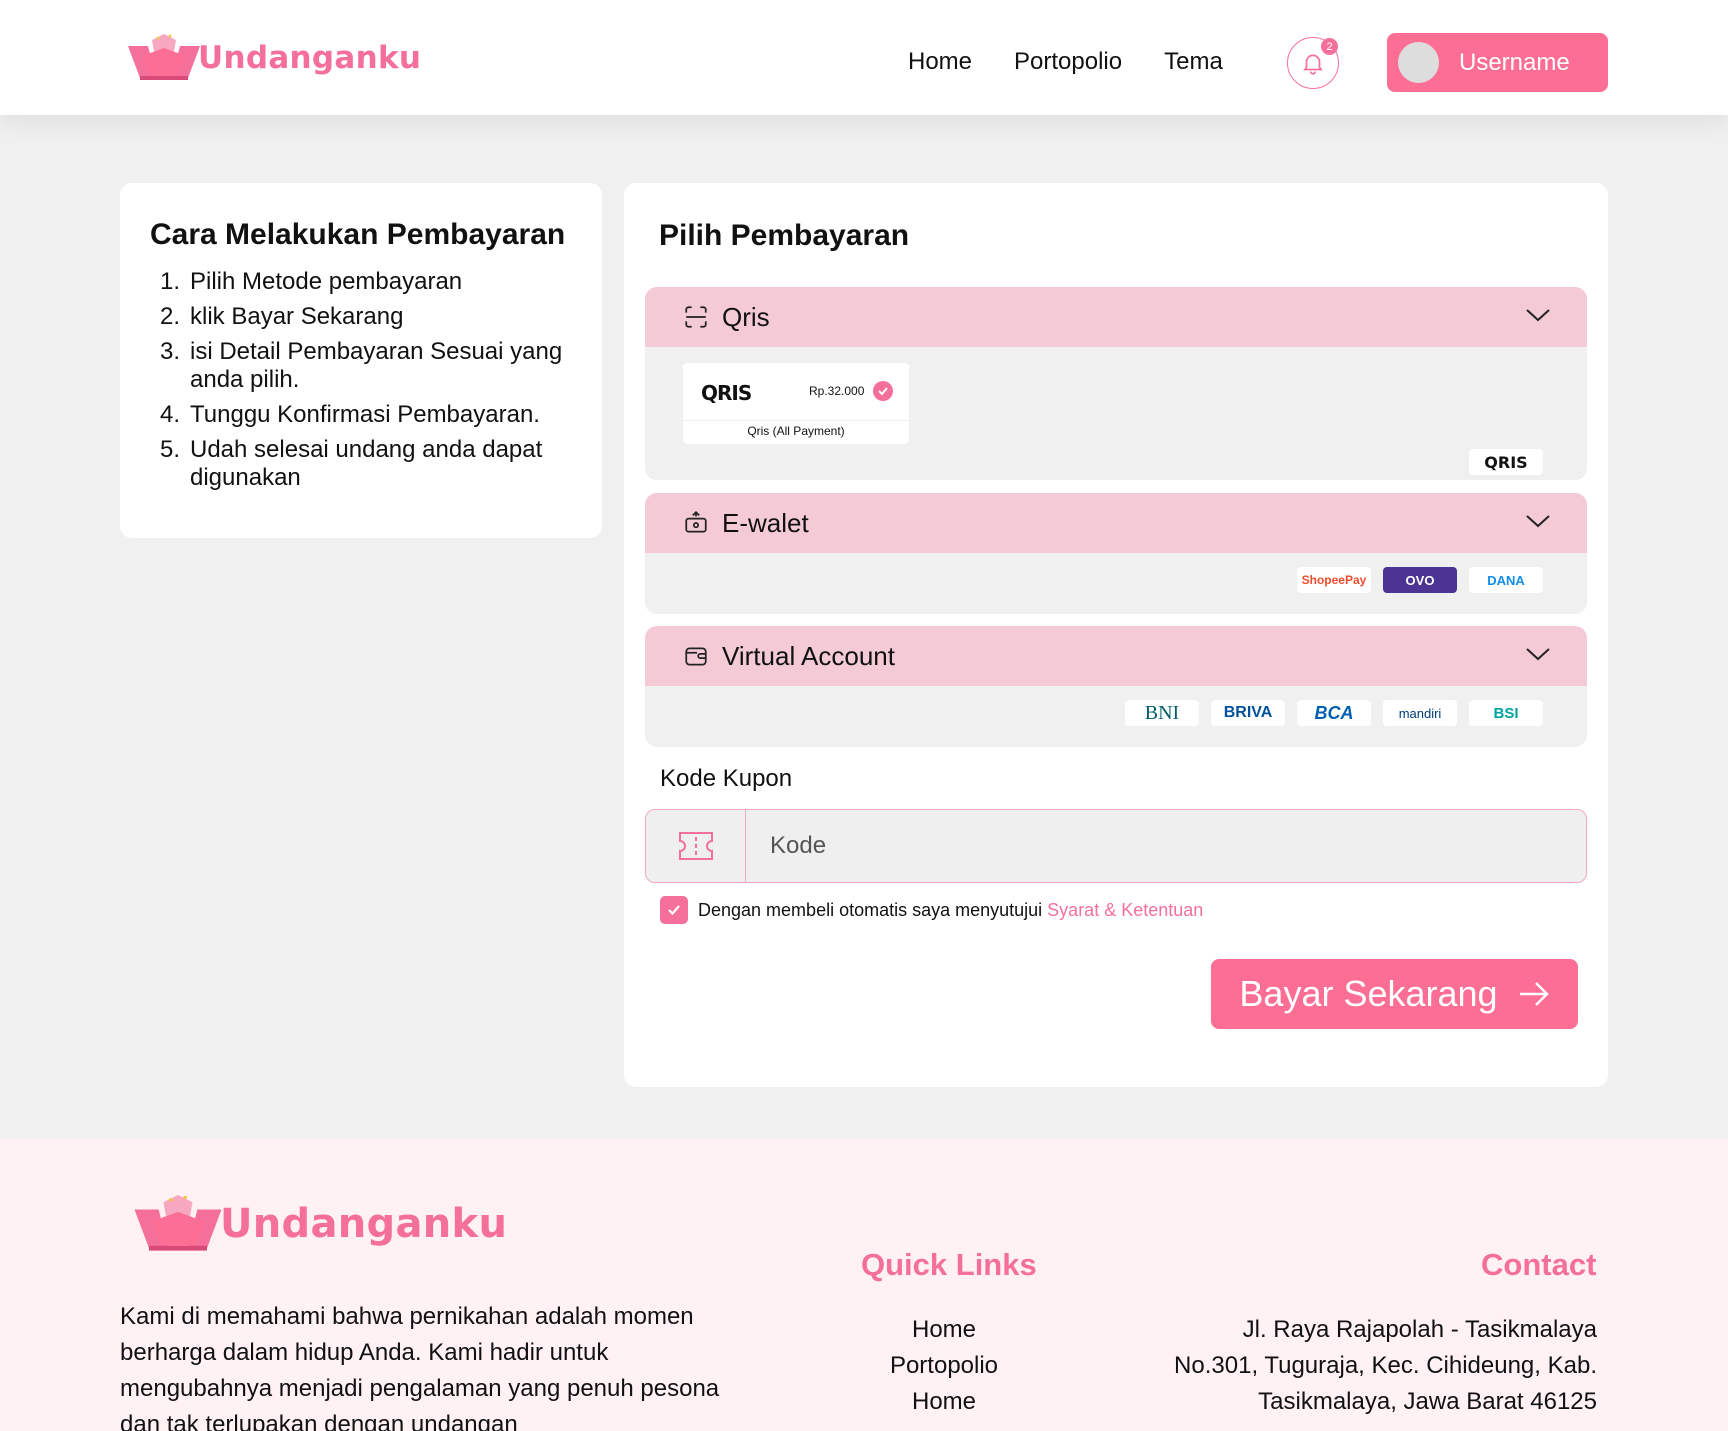  I want to click on footer-link-portopolio: Portopolio, so click(944, 1366).